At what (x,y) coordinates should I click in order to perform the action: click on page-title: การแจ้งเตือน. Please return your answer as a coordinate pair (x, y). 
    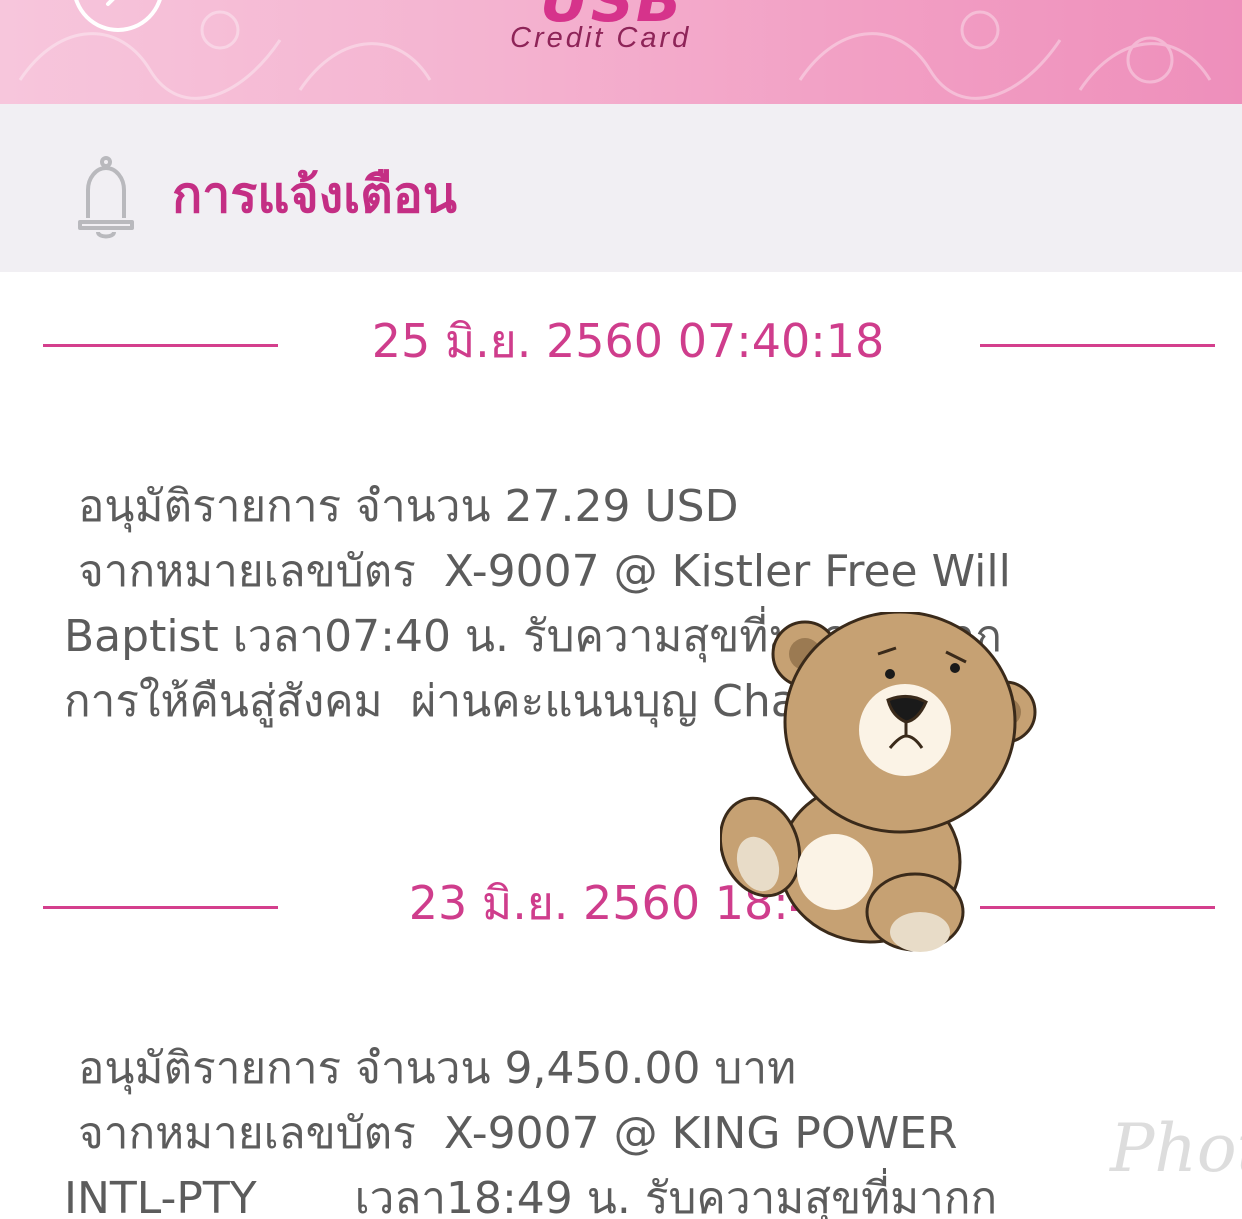
    Looking at the image, I should click on (314, 195).